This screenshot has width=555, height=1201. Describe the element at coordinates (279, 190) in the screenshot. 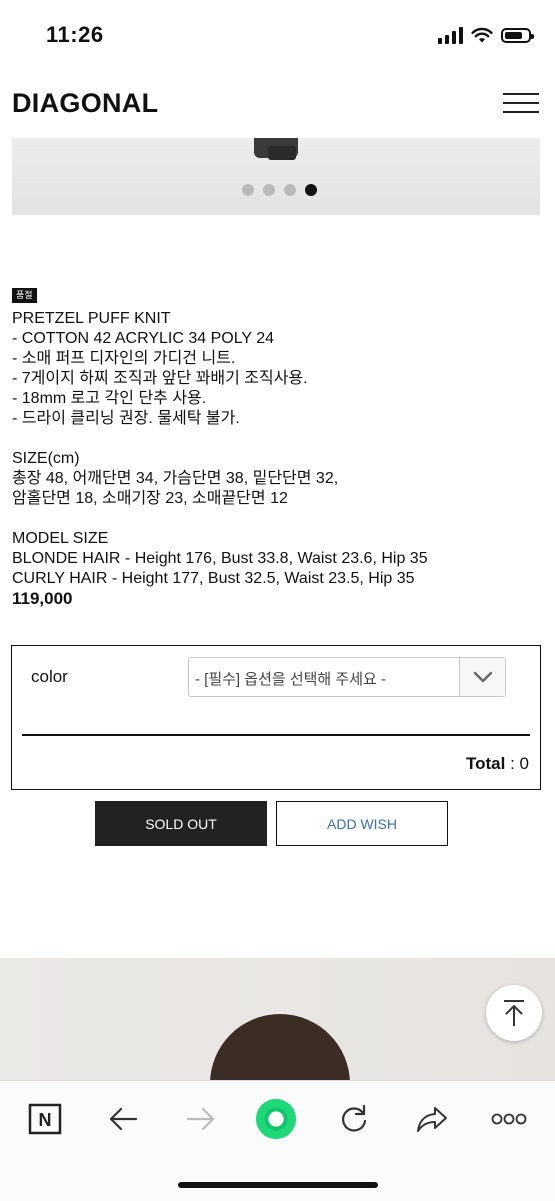

I see `carousel-dots` at that location.